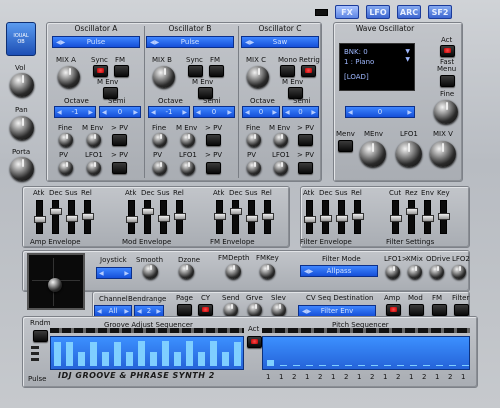 This screenshot has height=408, width=500. What do you see at coordinates (119, 168) in the screenshot?
I see `osc-a-pv2-button` at bounding box center [119, 168].